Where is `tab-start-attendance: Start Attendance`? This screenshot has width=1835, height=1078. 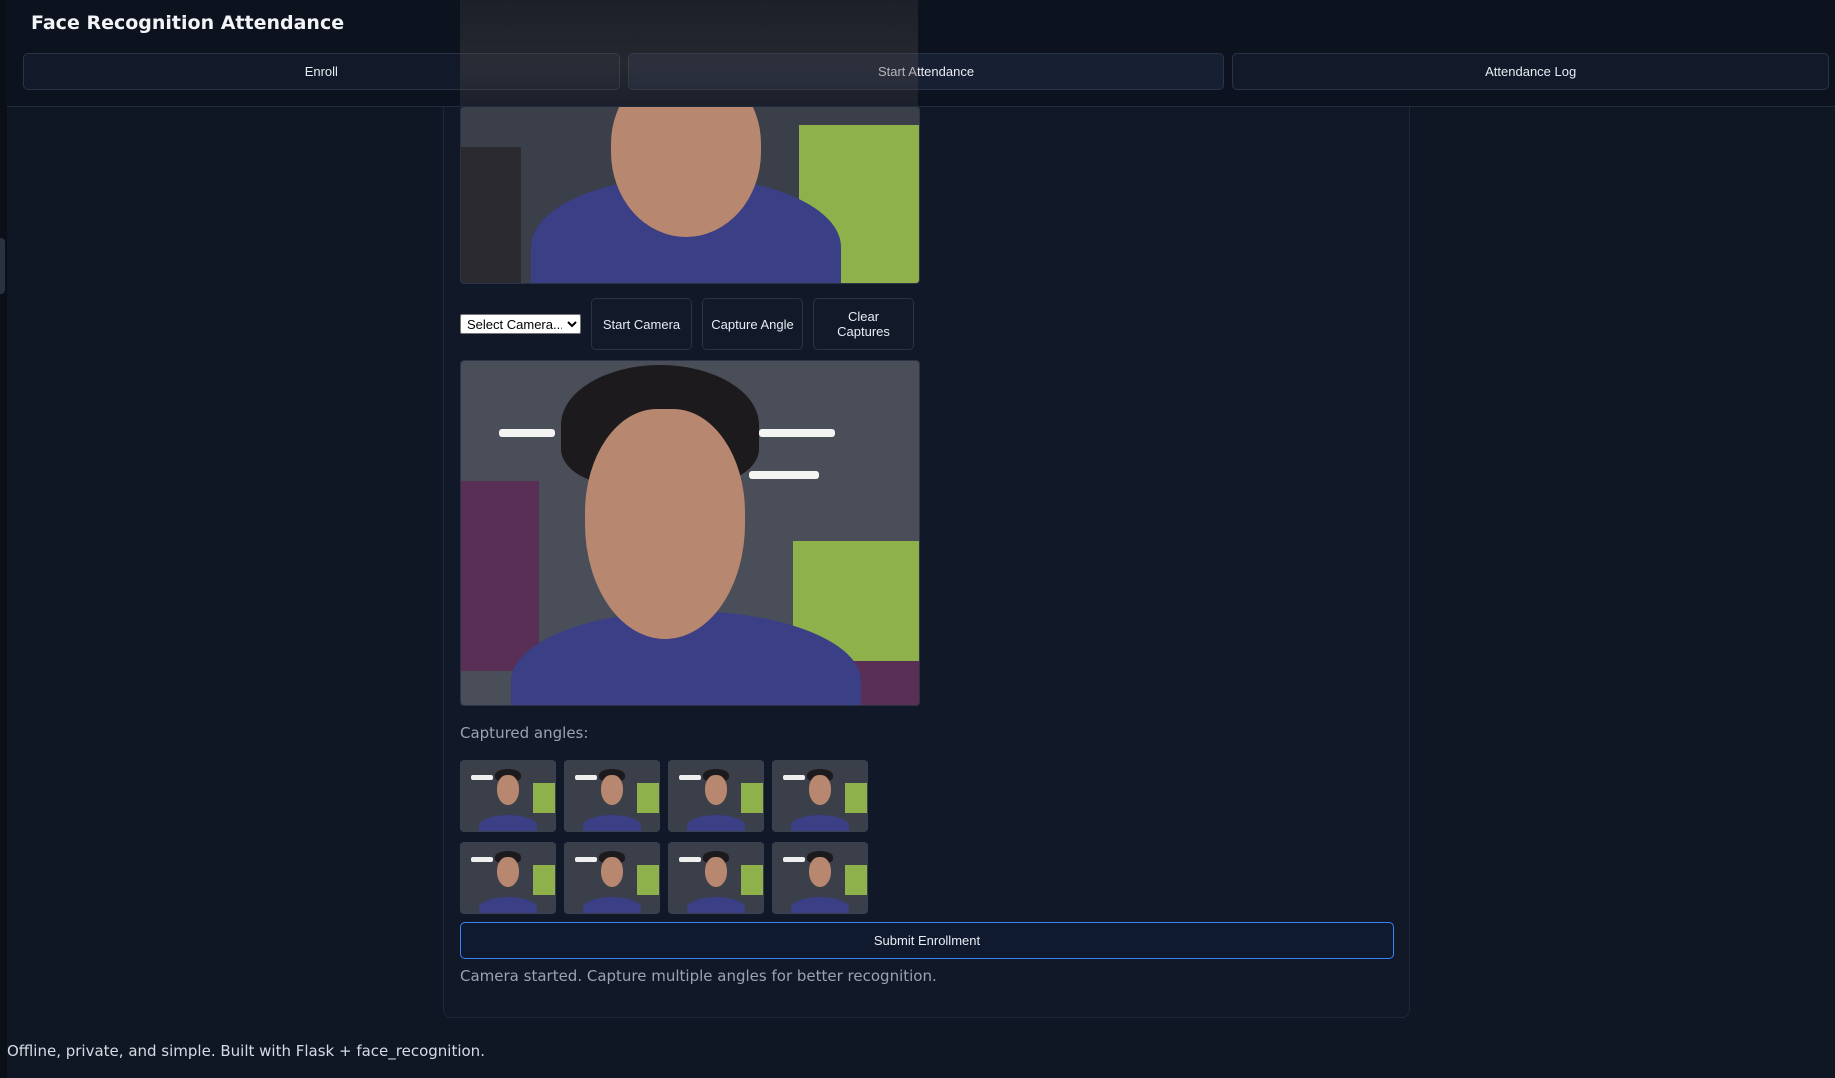 tab-start-attendance: Start Attendance is located at coordinates (926, 71).